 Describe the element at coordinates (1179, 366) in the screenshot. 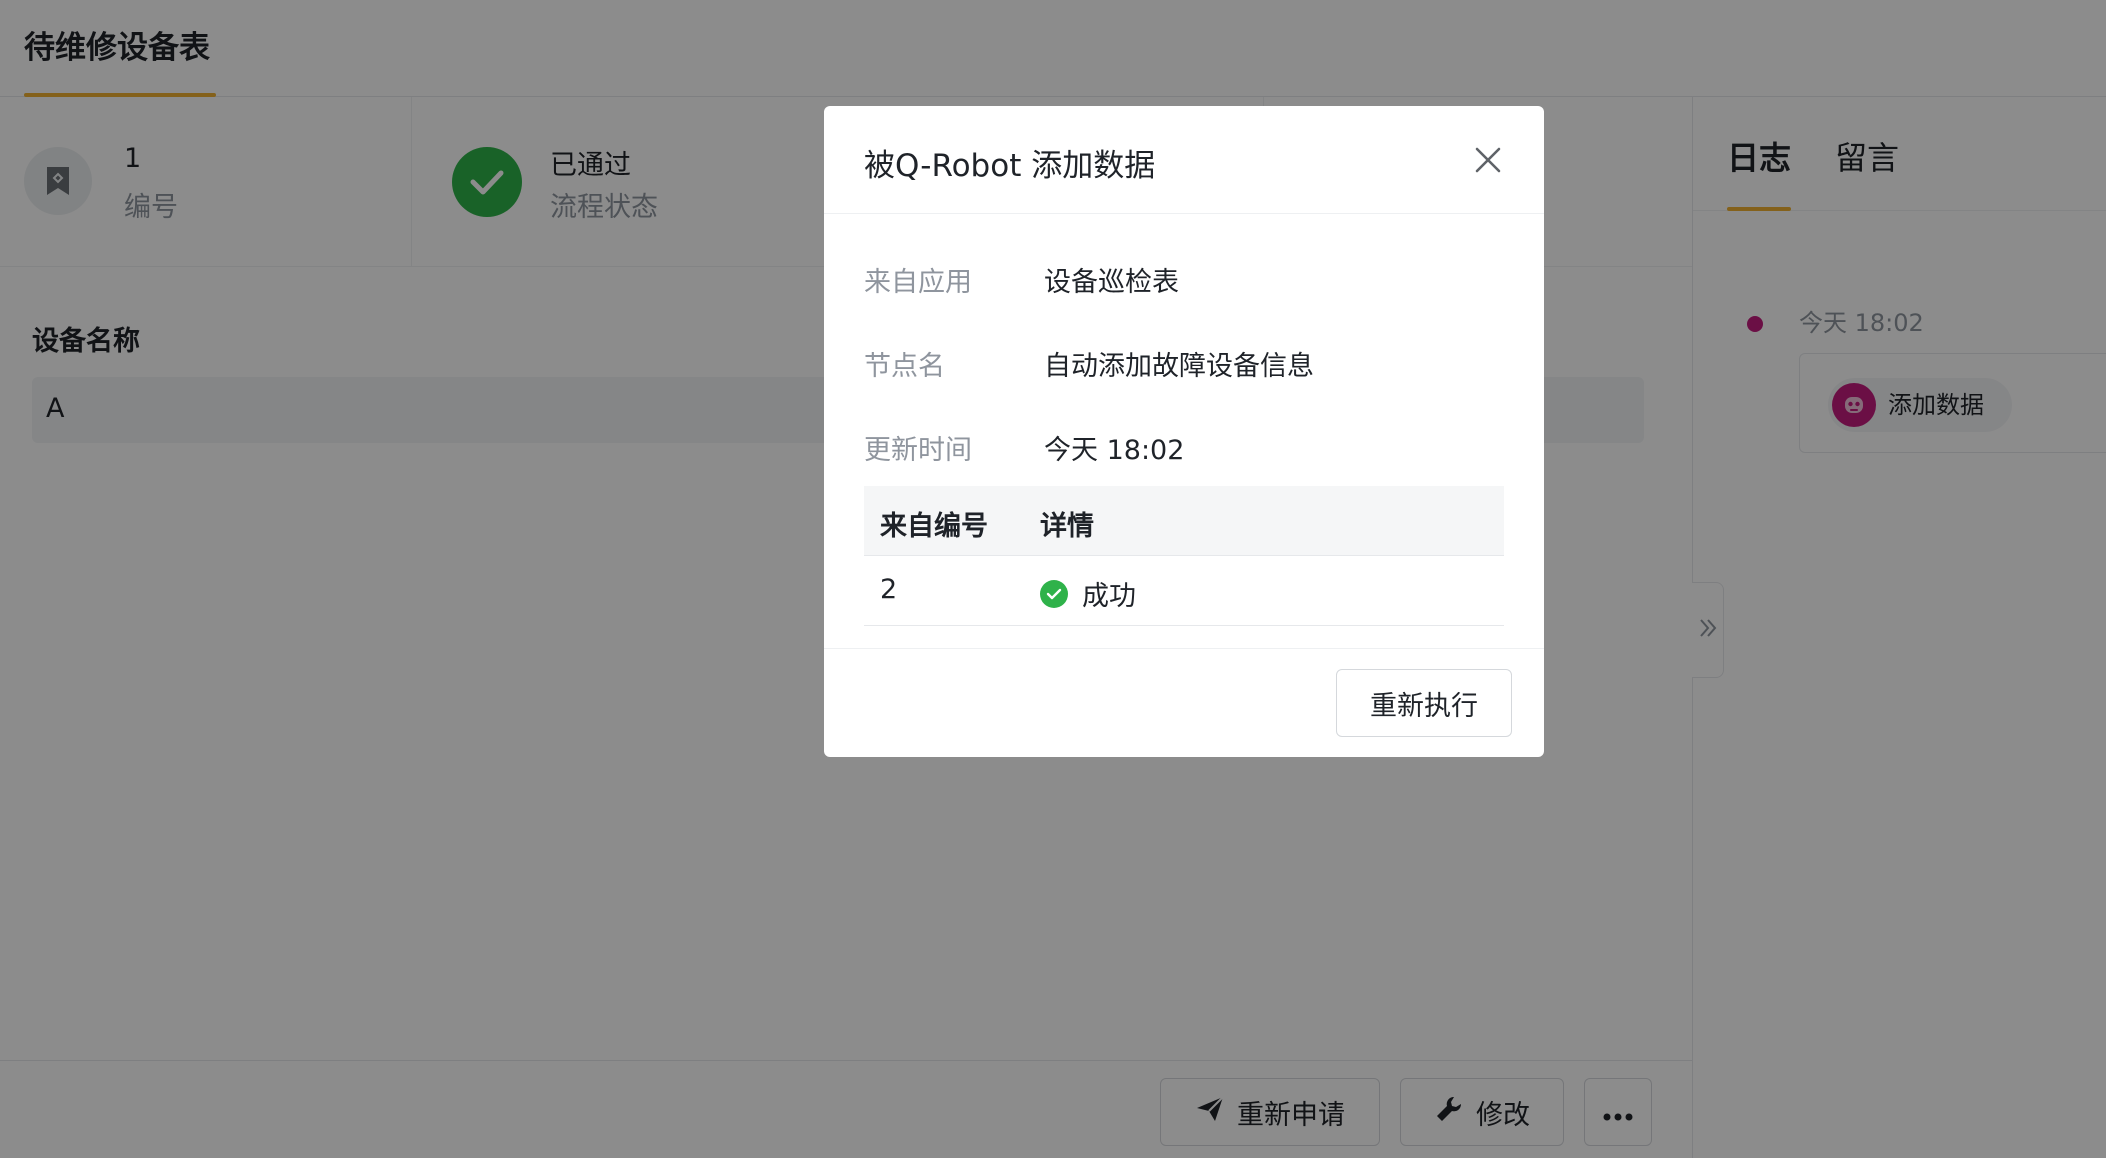

I see `node-name-value: 自动添加故障设备信息` at that location.